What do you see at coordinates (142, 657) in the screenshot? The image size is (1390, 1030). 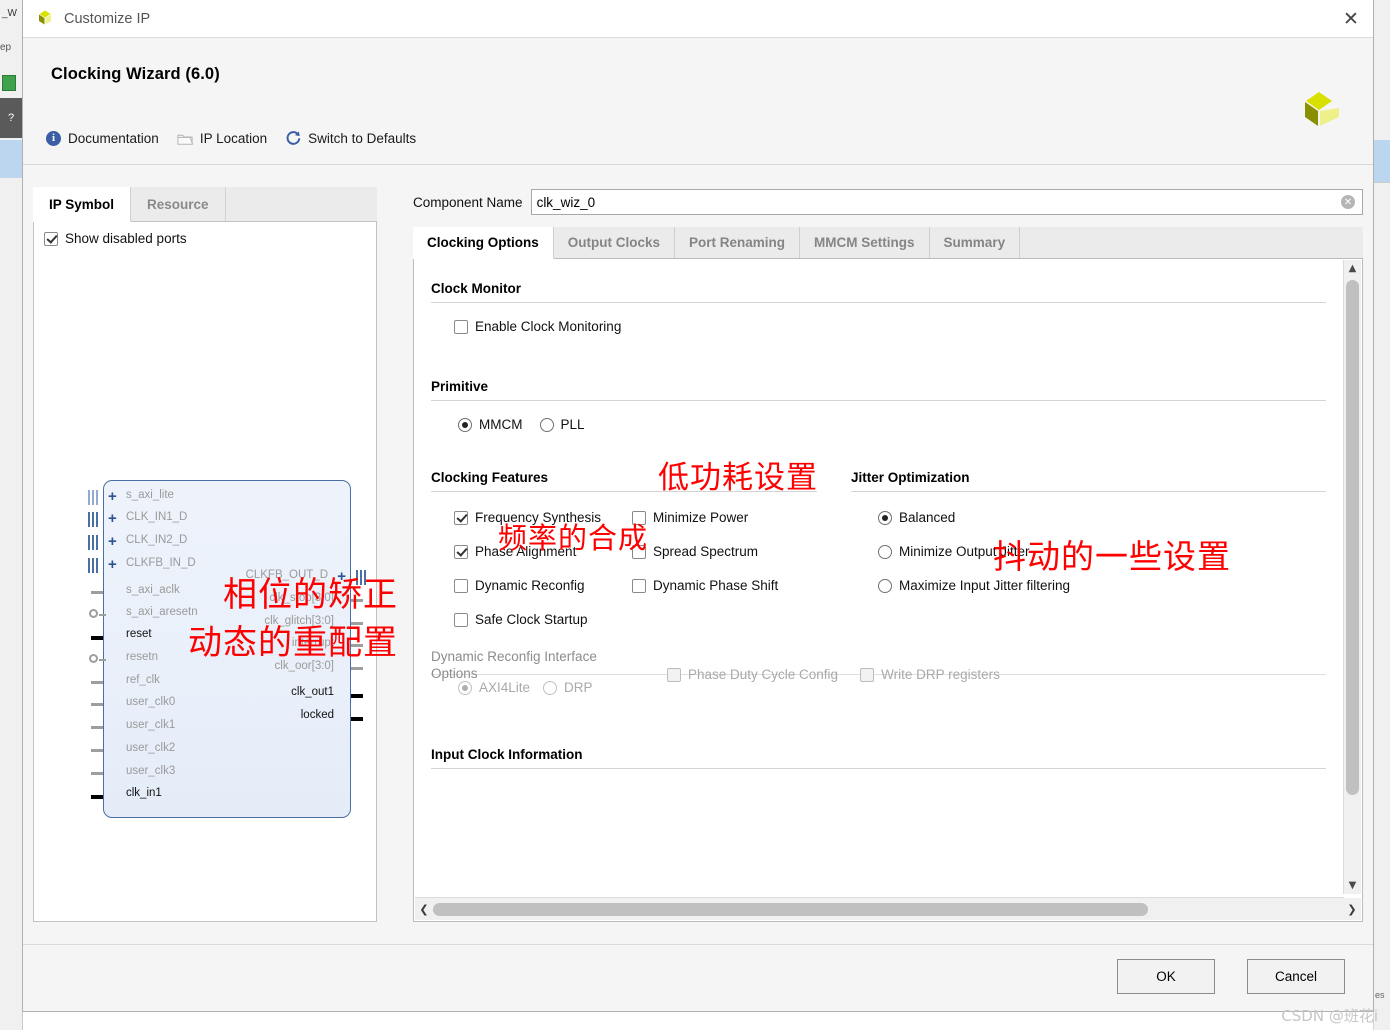 I see `port-label-resetn: resetn` at bounding box center [142, 657].